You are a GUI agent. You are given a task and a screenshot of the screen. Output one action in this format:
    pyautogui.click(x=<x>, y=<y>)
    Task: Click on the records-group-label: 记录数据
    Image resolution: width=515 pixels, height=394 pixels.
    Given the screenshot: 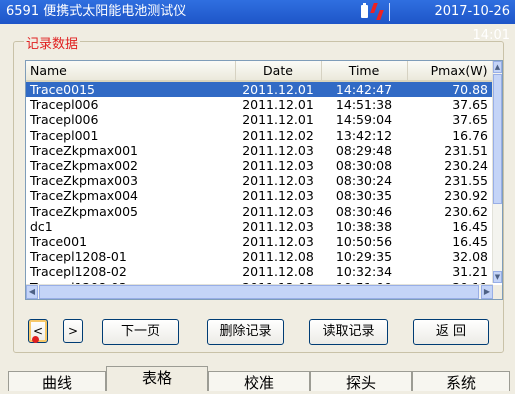 What is the action you would take?
    pyautogui.click(x=52, y=42)
    